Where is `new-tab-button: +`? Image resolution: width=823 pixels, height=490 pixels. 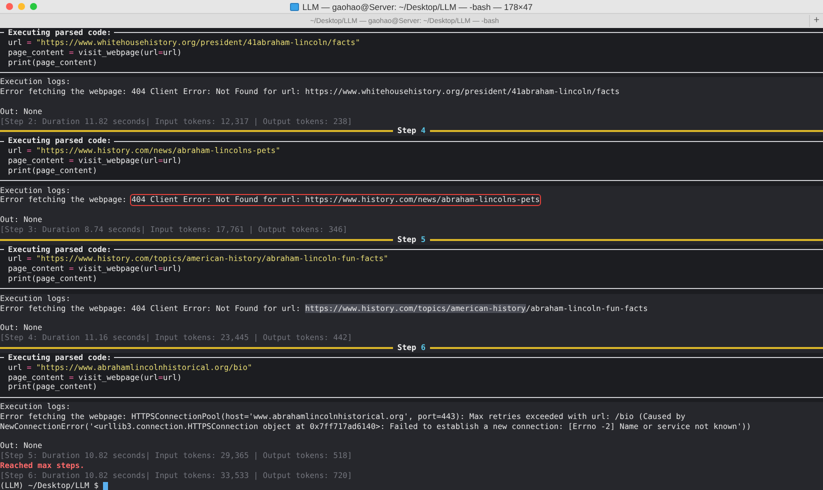
new-tab-button: + is located at coordinates (816, 21).